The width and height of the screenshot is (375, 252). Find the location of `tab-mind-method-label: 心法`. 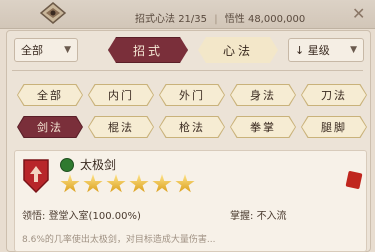

tab-mind-method-label: 心法 is located at coordinates (237, 50).